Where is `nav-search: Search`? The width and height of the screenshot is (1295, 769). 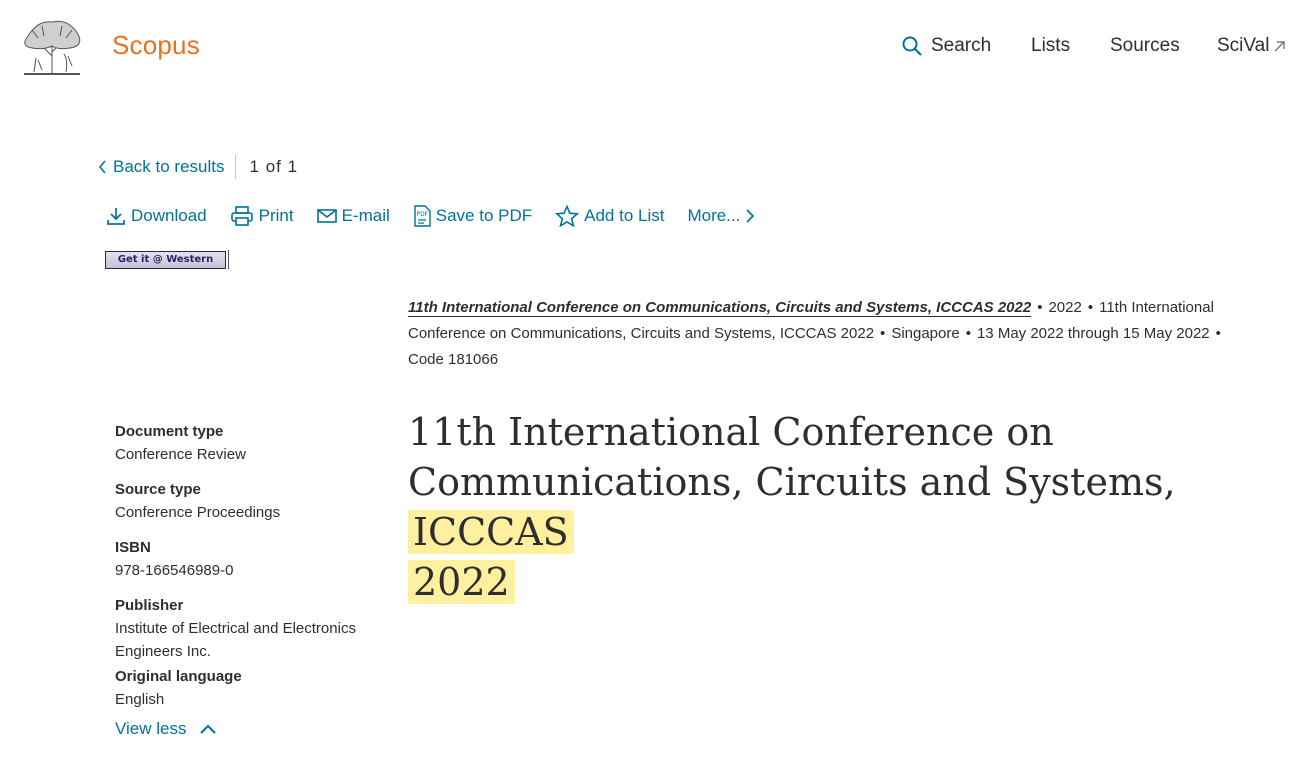
nav-search: Search is located at coordinates (946, 46).